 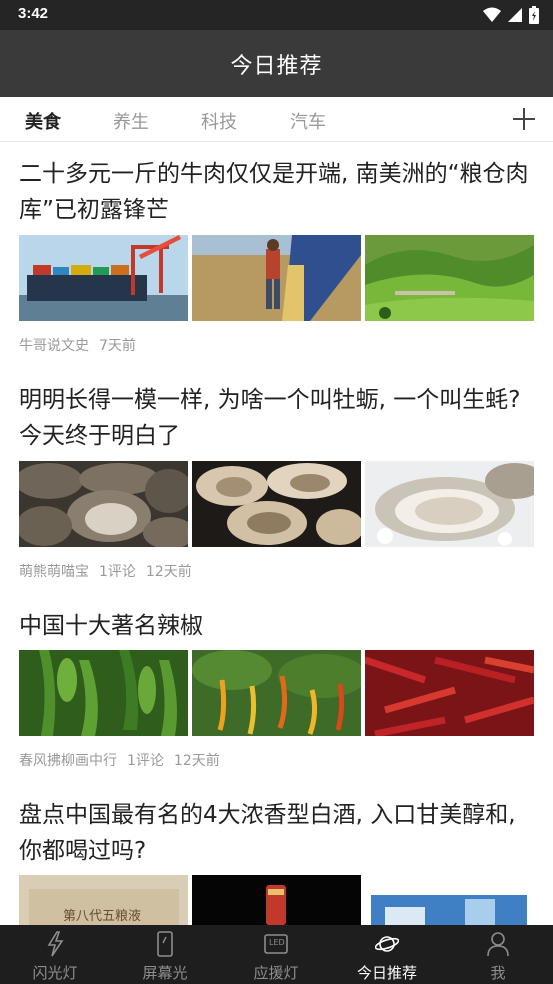 I want to click on nav-support-light: LED 应援灯, so click(x=276, y=954).